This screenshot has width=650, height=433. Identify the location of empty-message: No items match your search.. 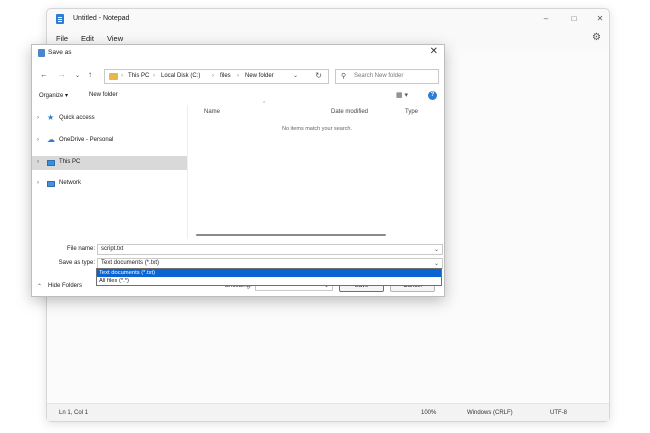
(317, 129).